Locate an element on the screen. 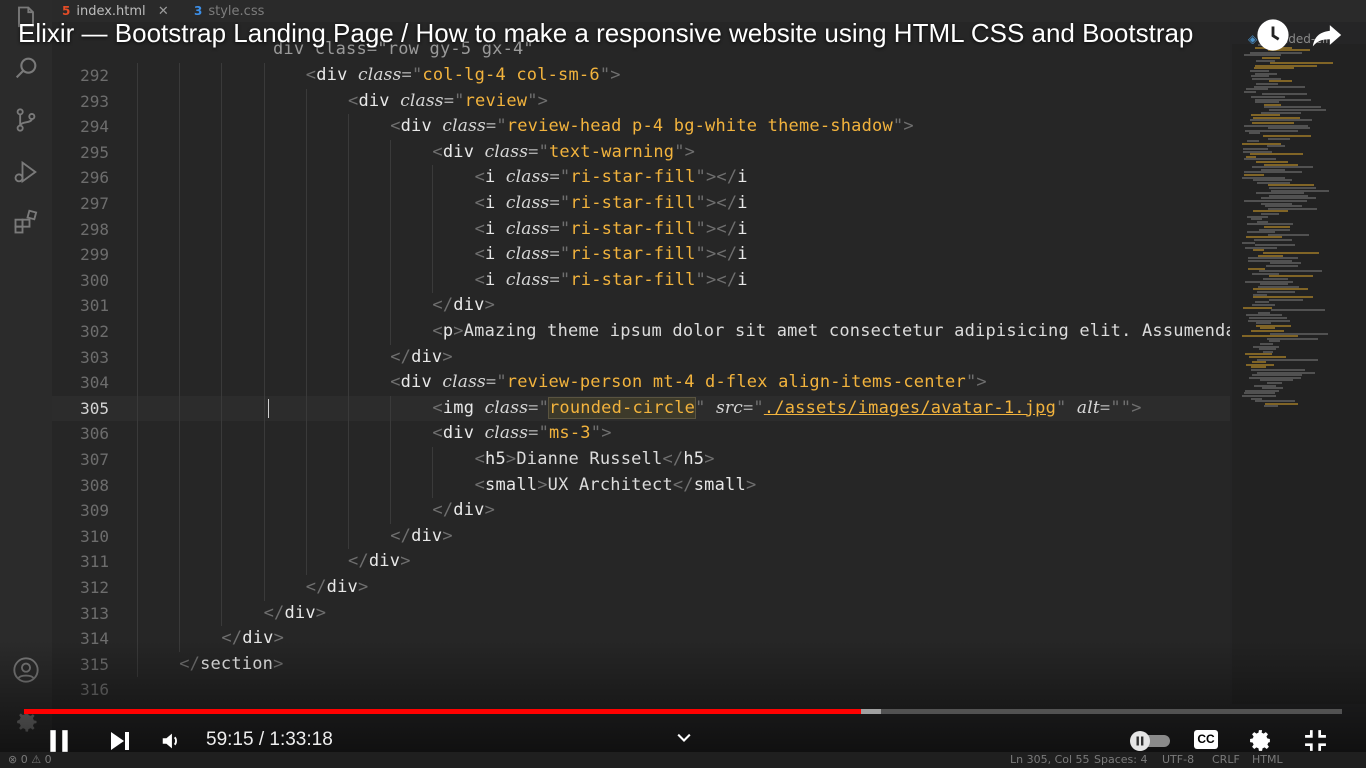 This screenshot has width=1366, height=768. captions-button: CC is located at coordinates (1207, 740).